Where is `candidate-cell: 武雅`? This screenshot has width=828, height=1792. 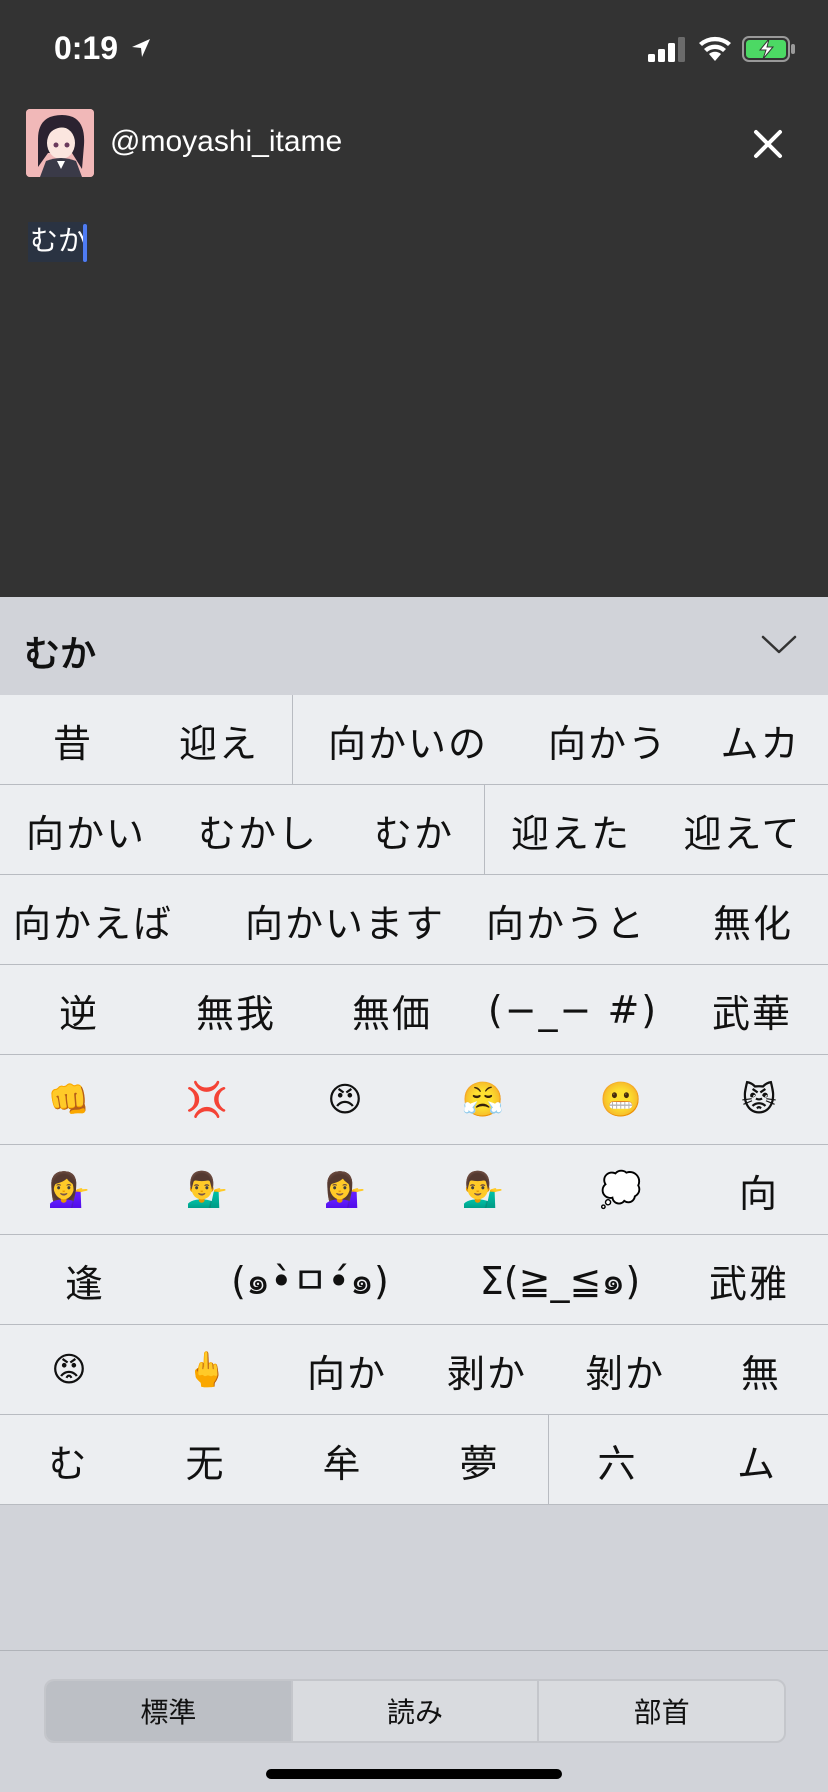 candidate-cell: 武雅 is located at coordinates (749, 1280).